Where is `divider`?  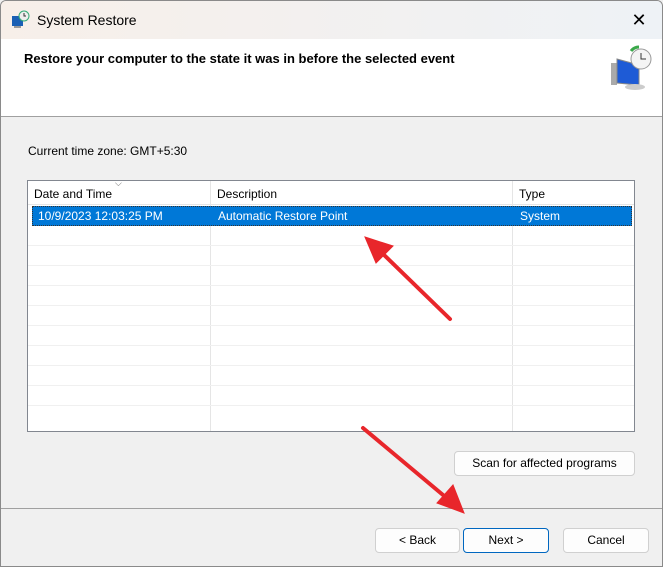
divider is located at coordinates (331, 508).